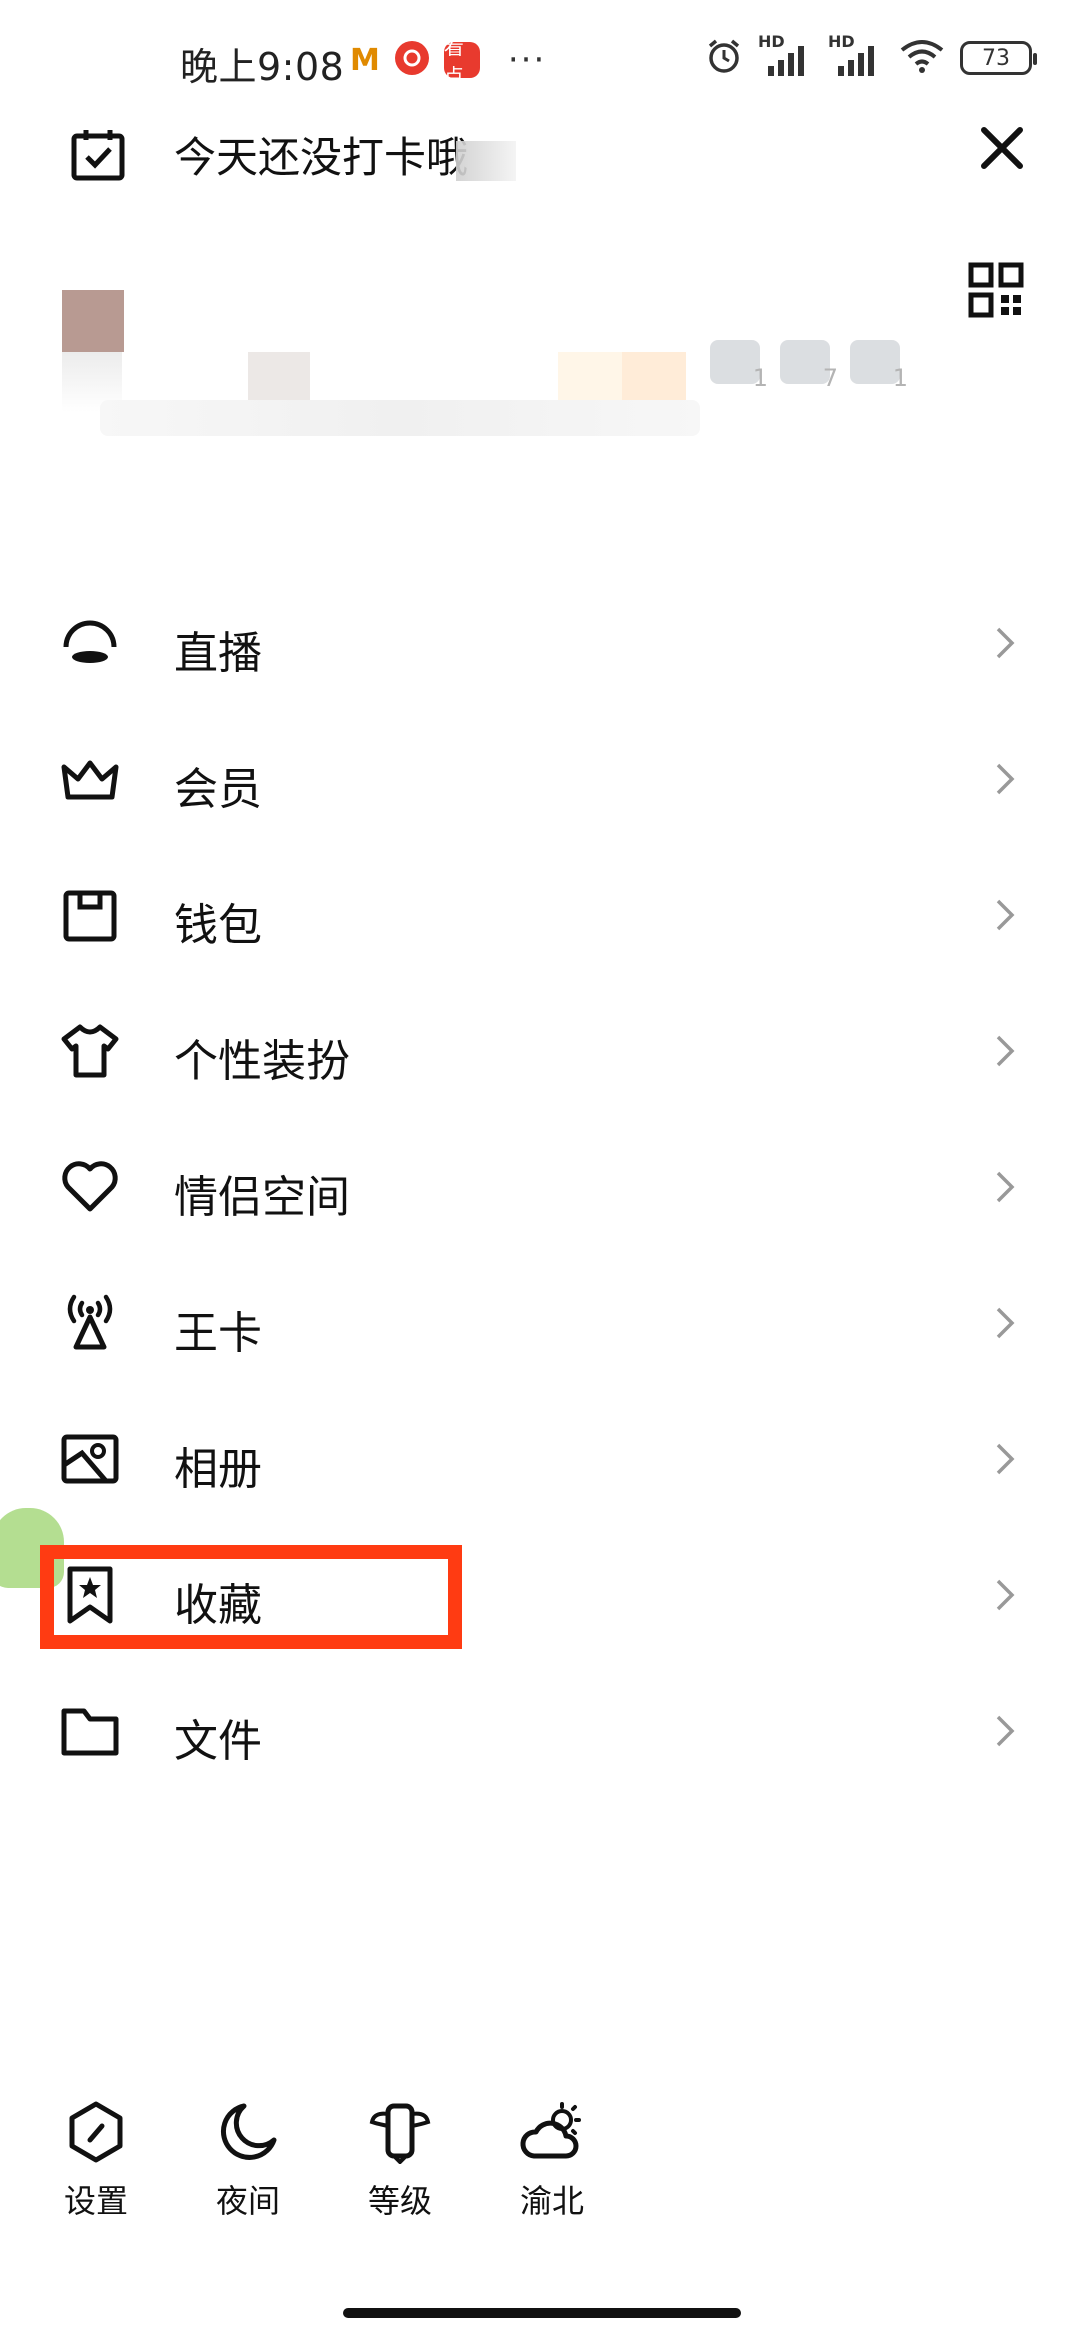 The image size is (1080, 2340). Describe the element at coordinates (760, 378) in the screenshot. I see `medal-count-1: 1` at that location.